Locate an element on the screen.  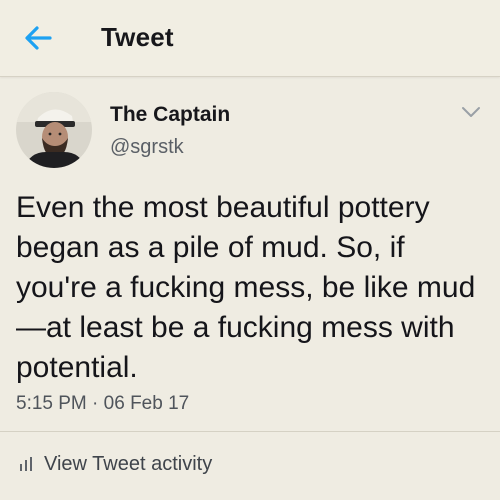
back-button is located at coordinates (38, 38).